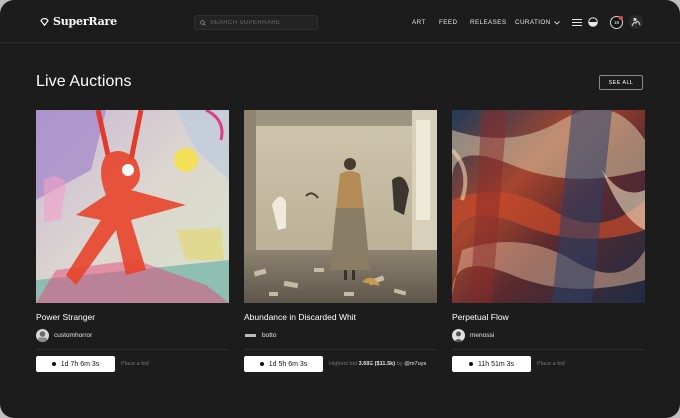 This screenshot has width=680, height=418. I want to click on artwork-title: Power Stranger, so click(65, 317).